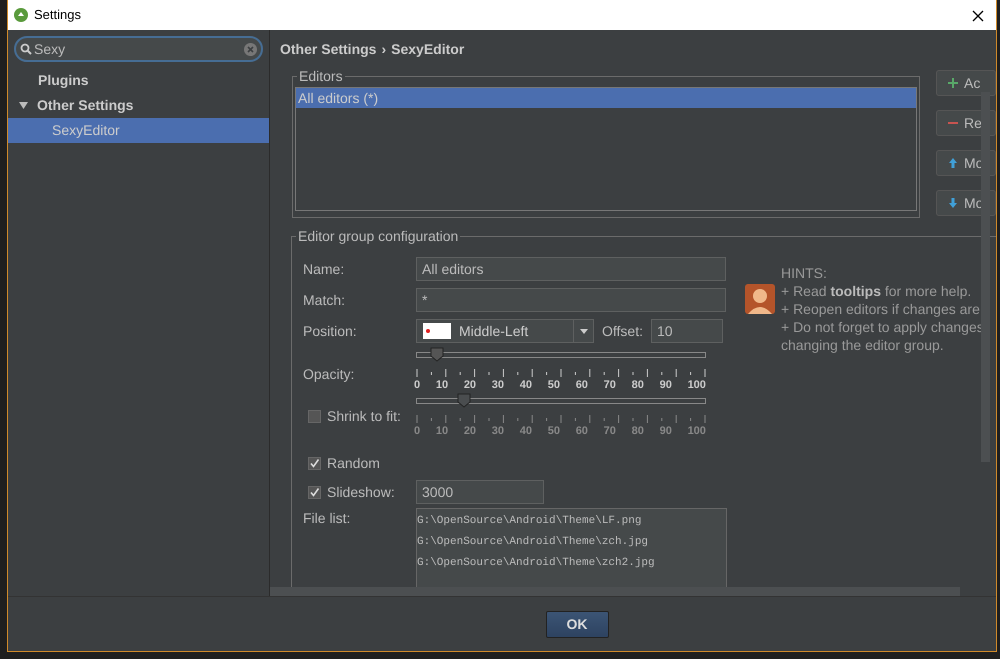 The height and width of the screenshot is (659, 1000). I want to click on checkbox-label: Slideshow:, so click(361, 492).